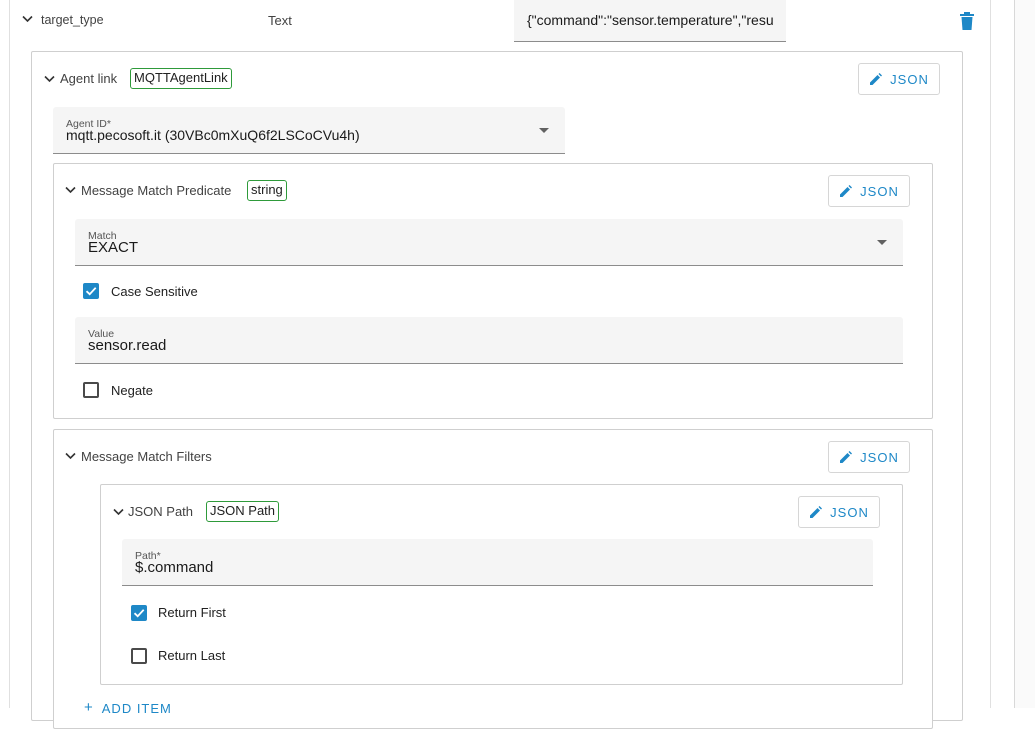  I want to click on return-first-label: Return First, so click(192, 612).